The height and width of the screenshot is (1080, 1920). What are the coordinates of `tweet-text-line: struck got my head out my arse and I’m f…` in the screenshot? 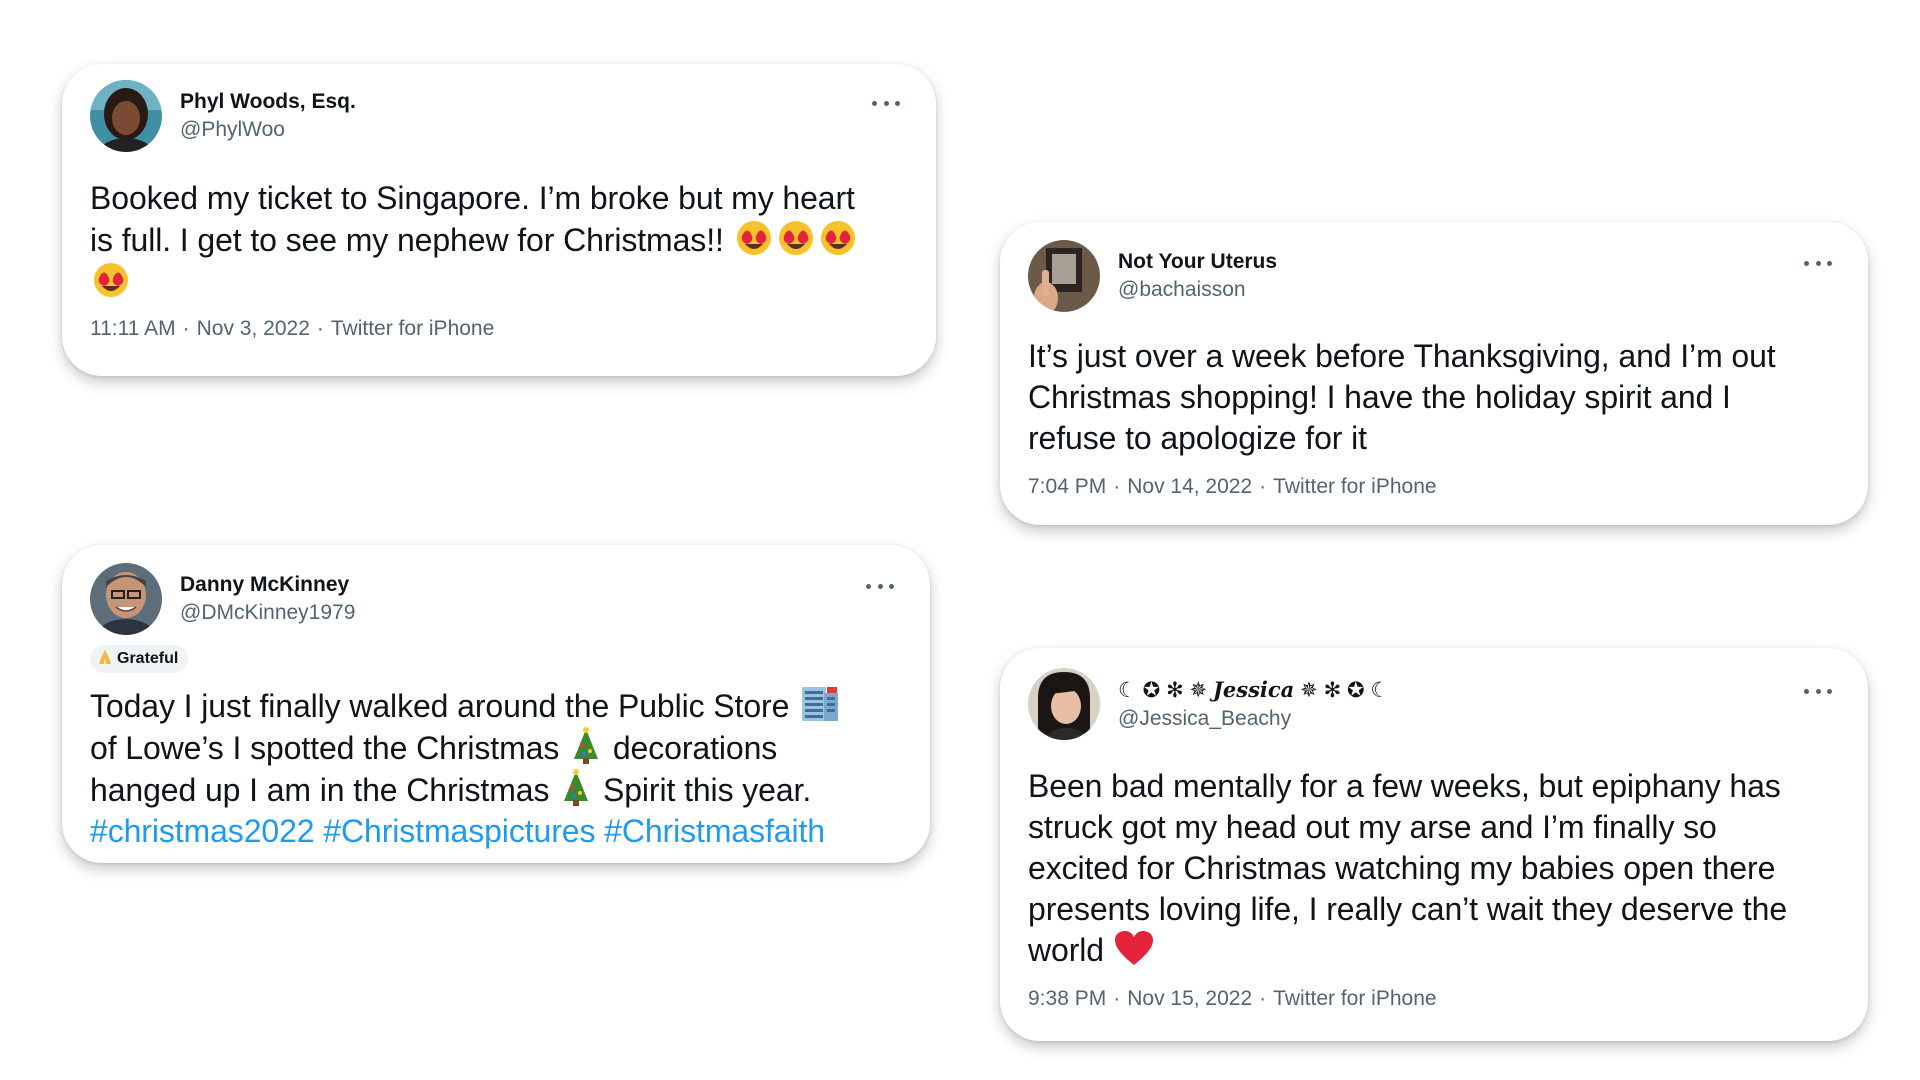 It's located at (1372, 827).